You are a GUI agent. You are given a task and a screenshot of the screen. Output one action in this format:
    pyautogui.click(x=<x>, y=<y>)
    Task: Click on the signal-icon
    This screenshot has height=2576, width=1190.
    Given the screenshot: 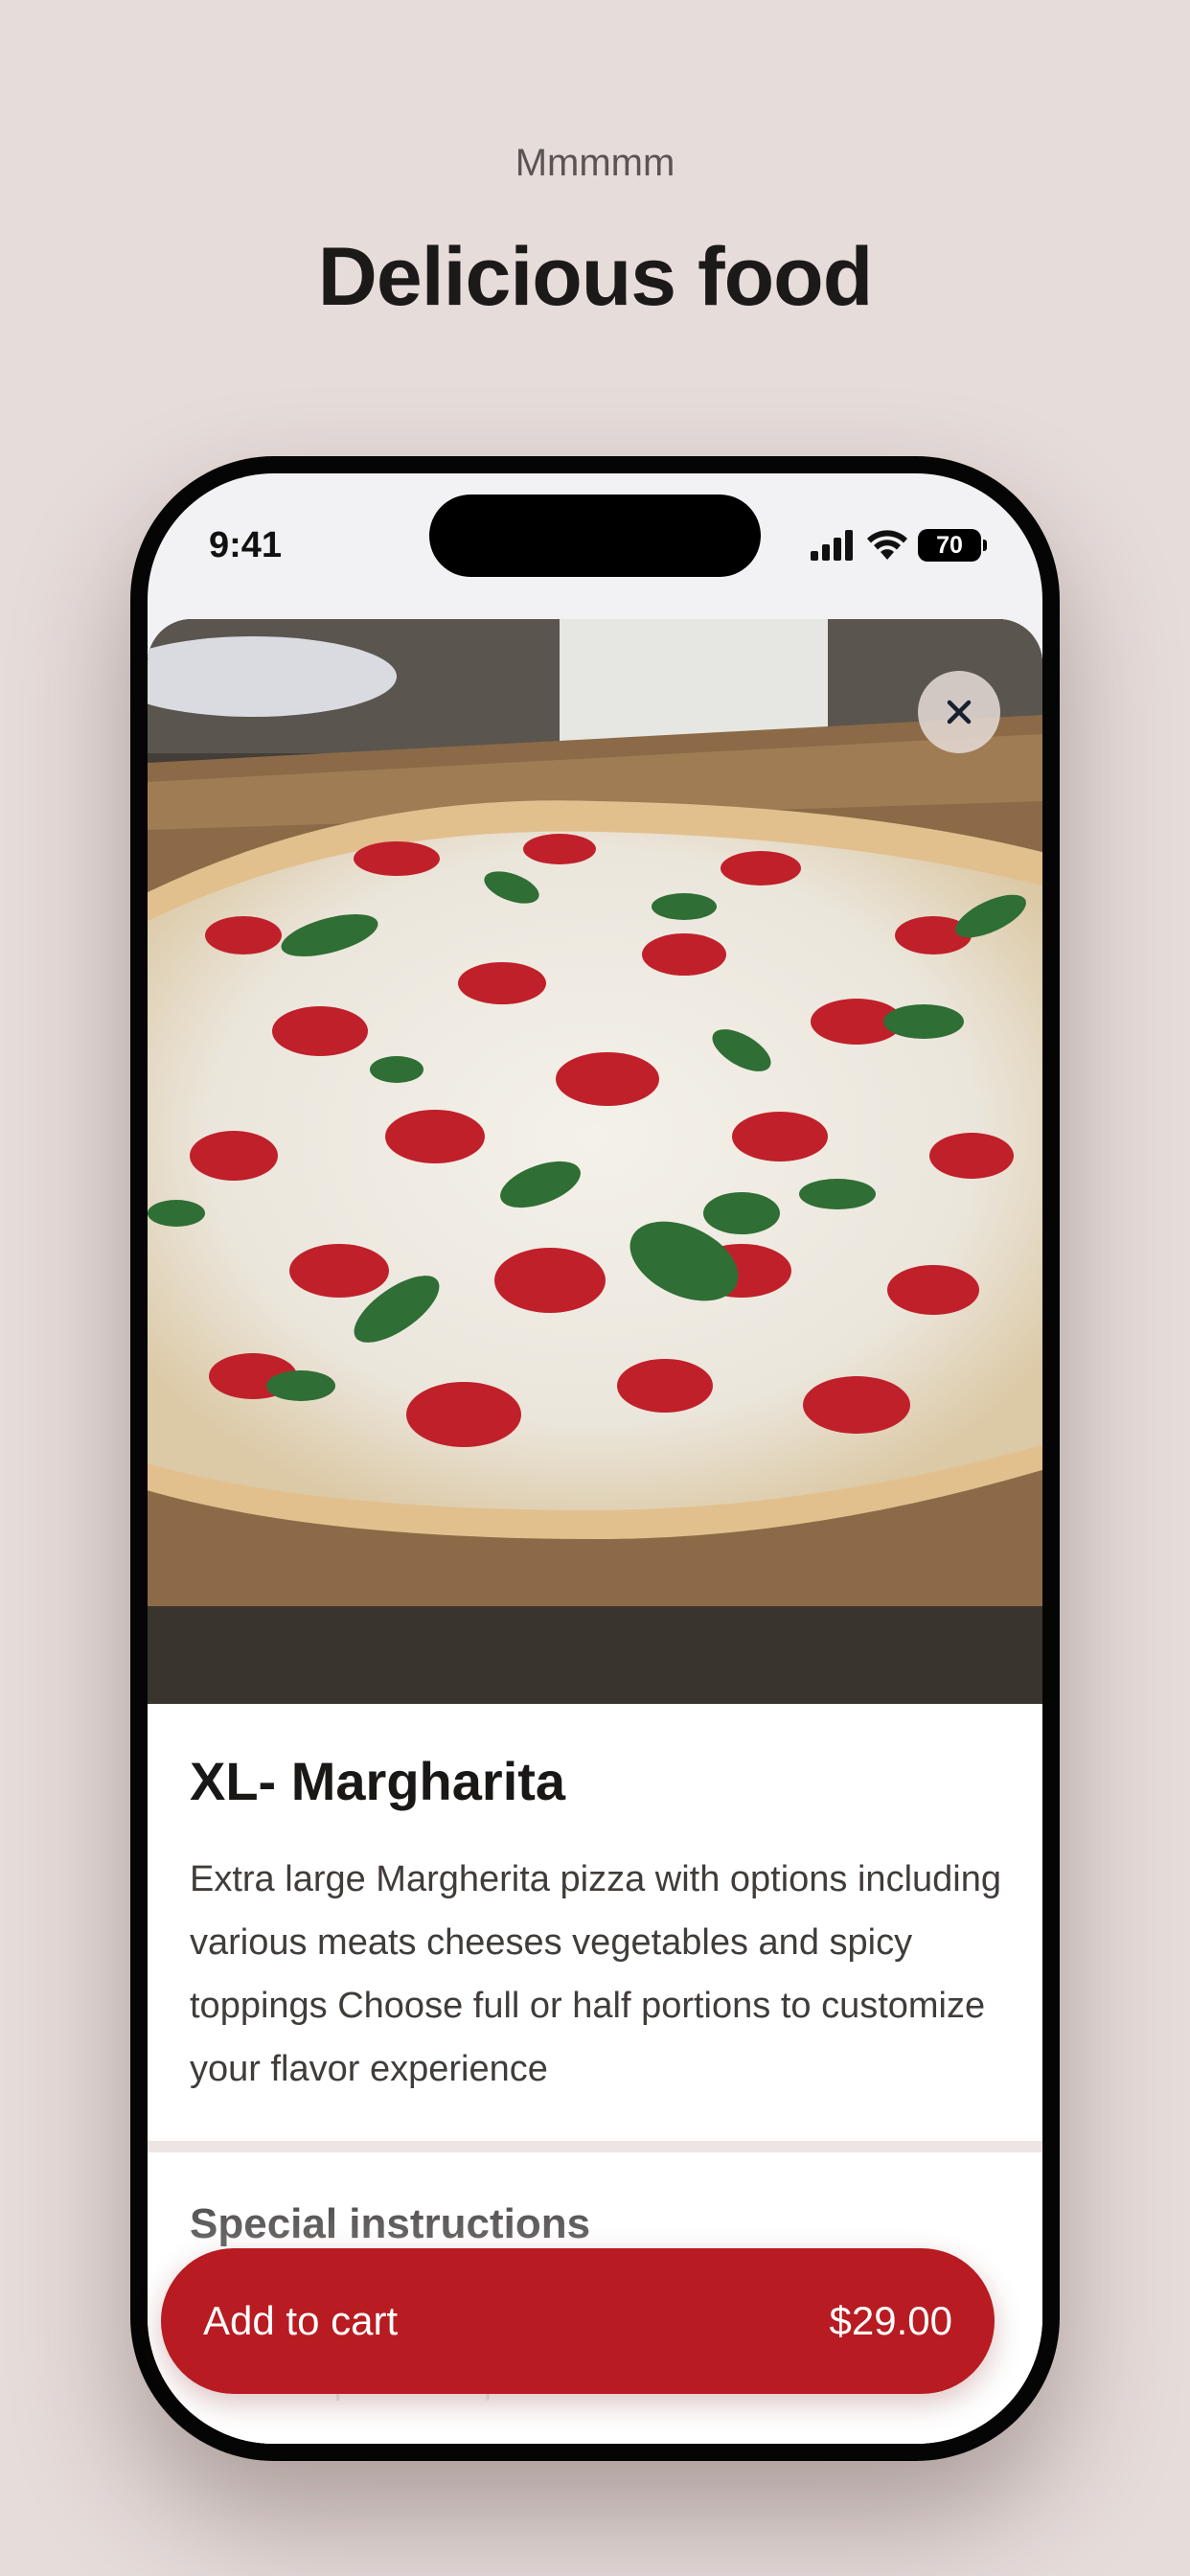 What is the action you would take?
    pyautogui.click(x=832, y=545)
    